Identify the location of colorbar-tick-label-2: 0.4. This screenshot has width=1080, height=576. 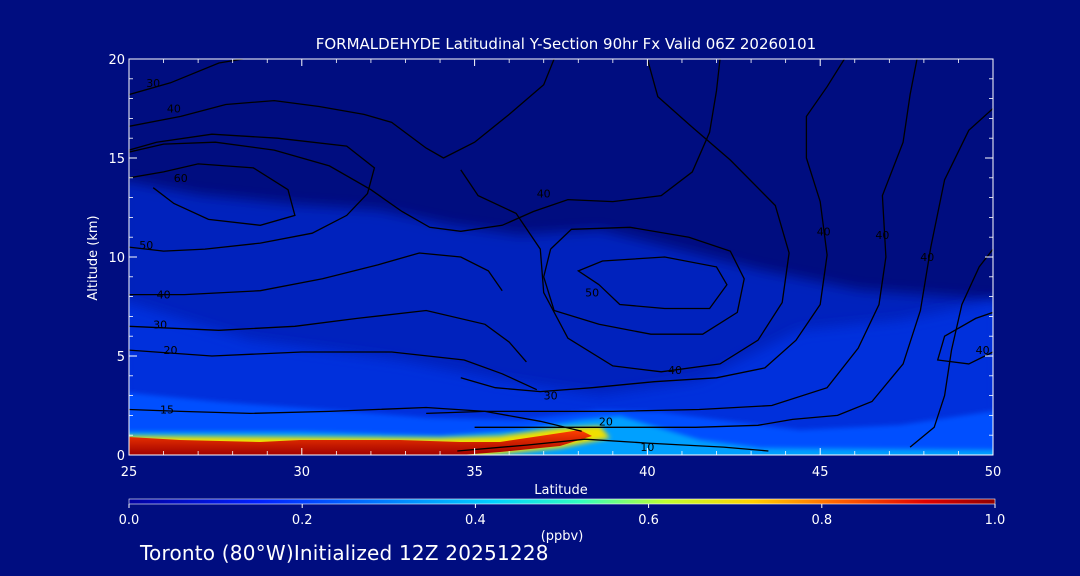
(475, 520).